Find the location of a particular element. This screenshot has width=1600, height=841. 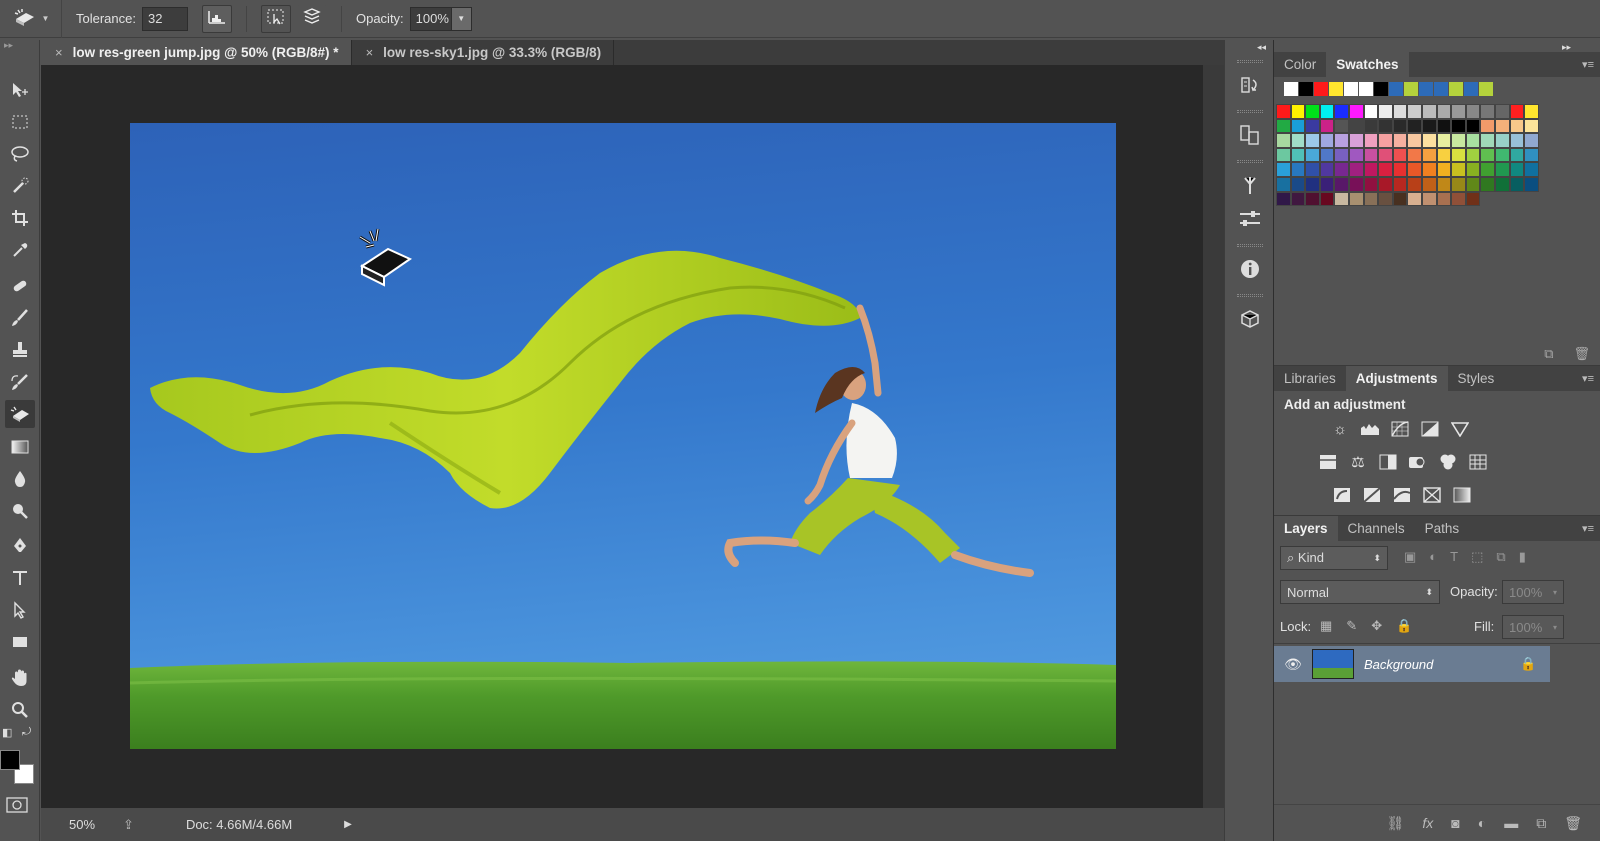

share-icon: ⇪ is located at coordinates (128, 825).